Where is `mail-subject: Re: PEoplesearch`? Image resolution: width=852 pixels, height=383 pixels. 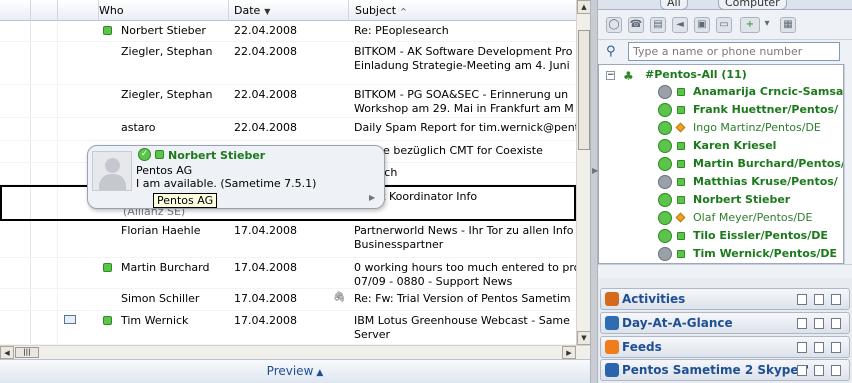 mail-subject: Re: PEoplesearch is located at coordinates (465, 31).